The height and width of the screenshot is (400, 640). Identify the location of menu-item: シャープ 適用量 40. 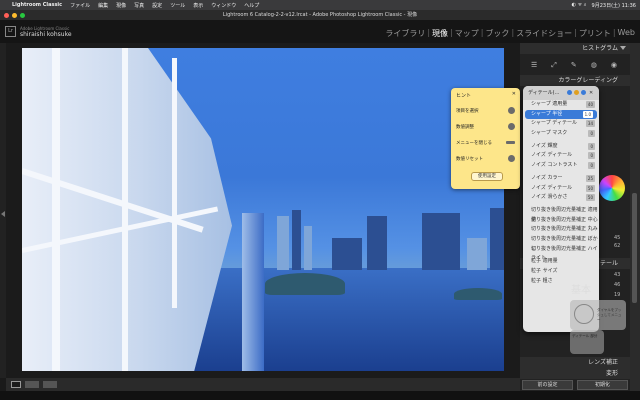
(561, 105).